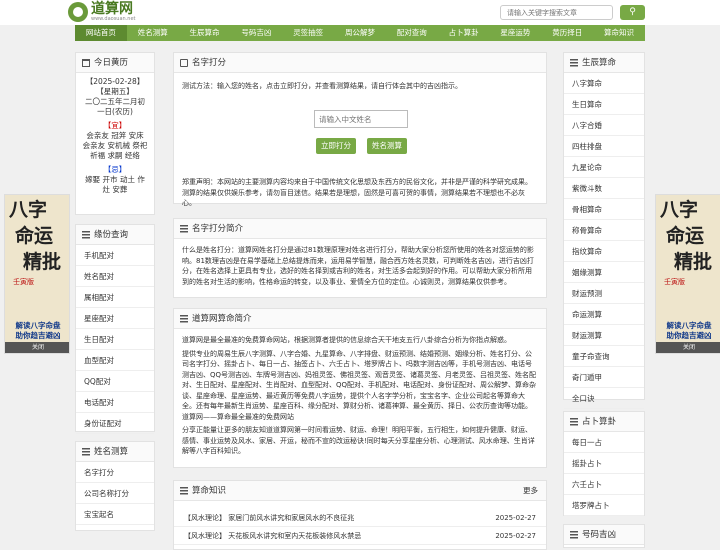 Image resolution: width=720 pixels, height=550 pixels. I want to click on side-link: 财运测算, so click(604, 335).